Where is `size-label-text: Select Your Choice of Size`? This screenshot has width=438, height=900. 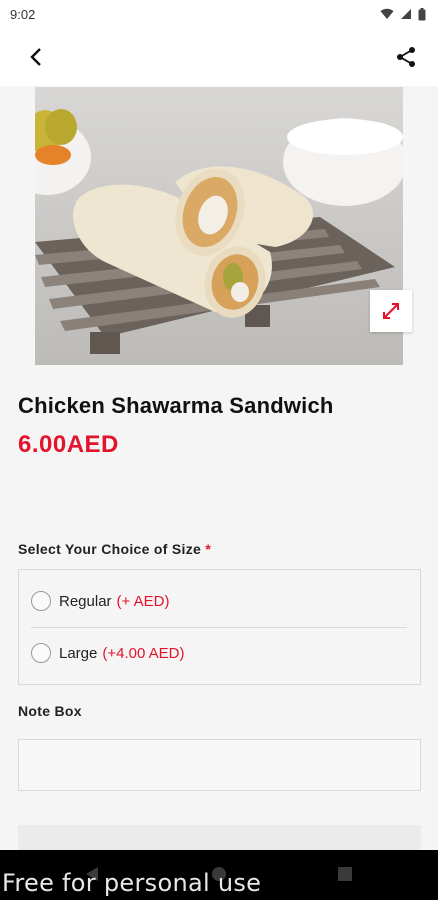
size-label-text: Select Your Choice of Size is located at coordinates (110, 549).